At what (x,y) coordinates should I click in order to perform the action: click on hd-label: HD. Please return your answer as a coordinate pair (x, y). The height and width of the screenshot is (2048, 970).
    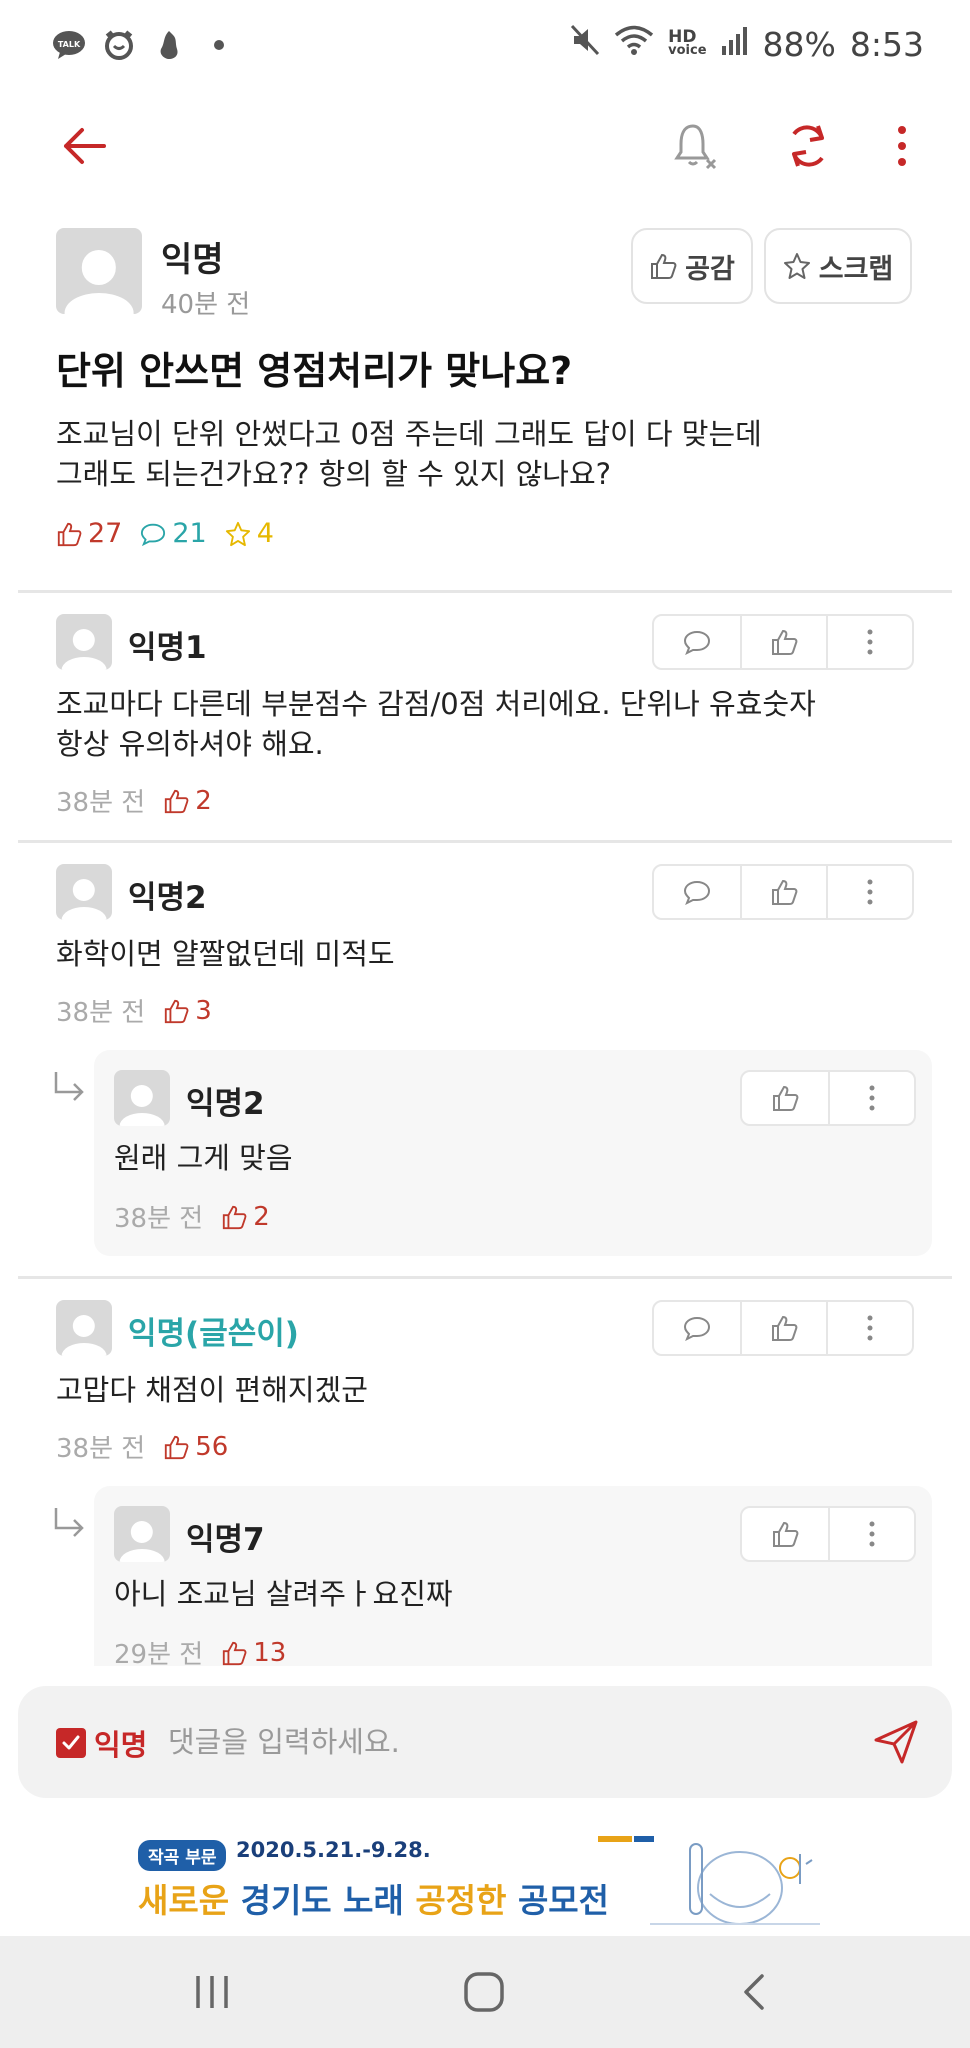
    Looking at the image, I should click on (682, 37).